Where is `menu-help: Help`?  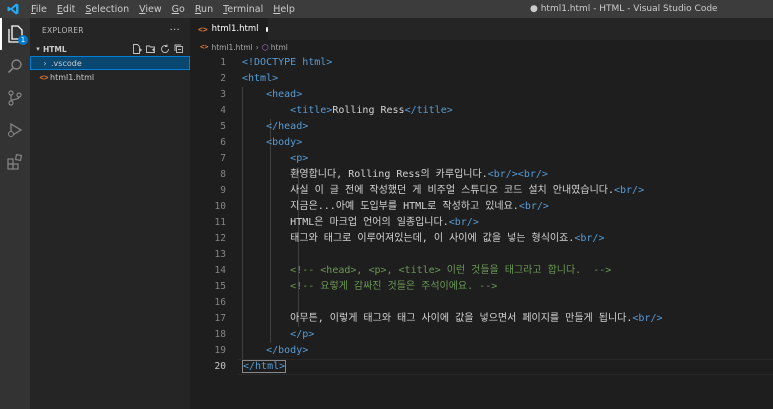 menu-help: Help is located at coordinates (284, 9).